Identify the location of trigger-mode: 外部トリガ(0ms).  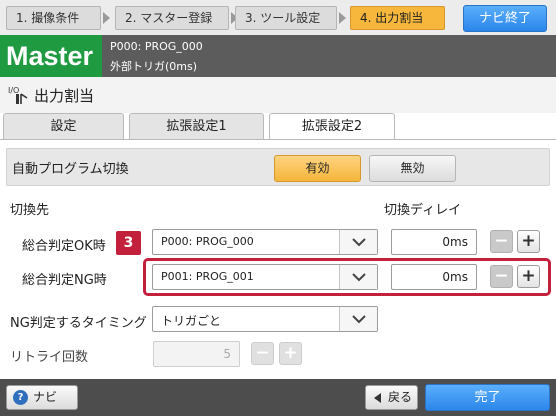
(154, 66).